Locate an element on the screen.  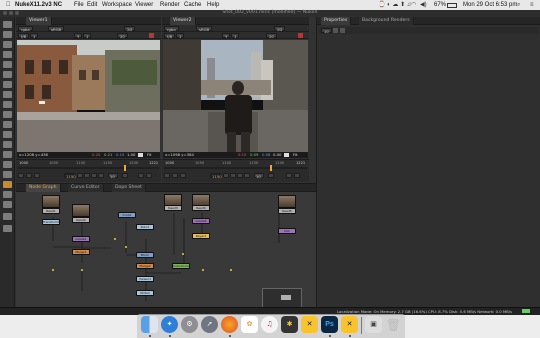
viewer2-colorspace-select: sRGB is located at coordinates (204, 28).